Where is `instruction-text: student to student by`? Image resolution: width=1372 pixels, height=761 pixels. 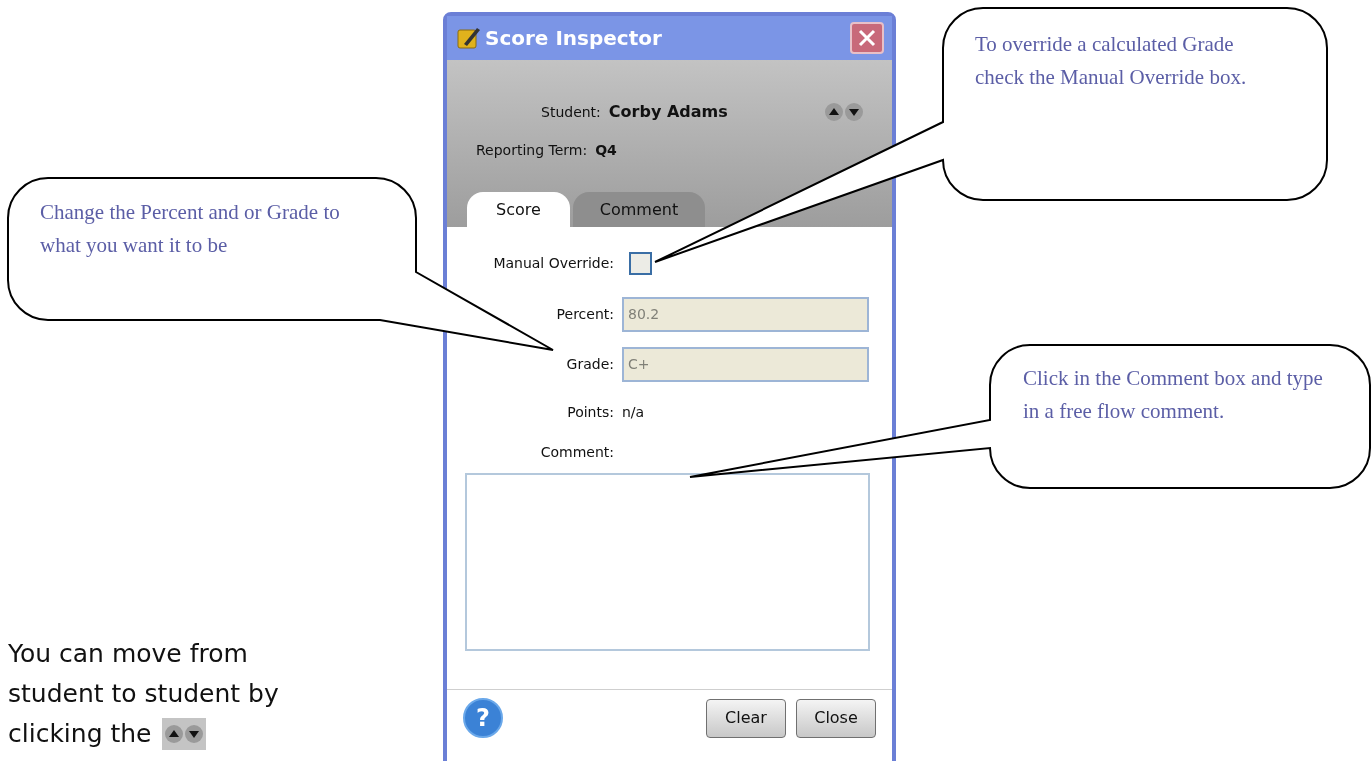
instruction-text: student to student by is located at coordinates (143, 694).